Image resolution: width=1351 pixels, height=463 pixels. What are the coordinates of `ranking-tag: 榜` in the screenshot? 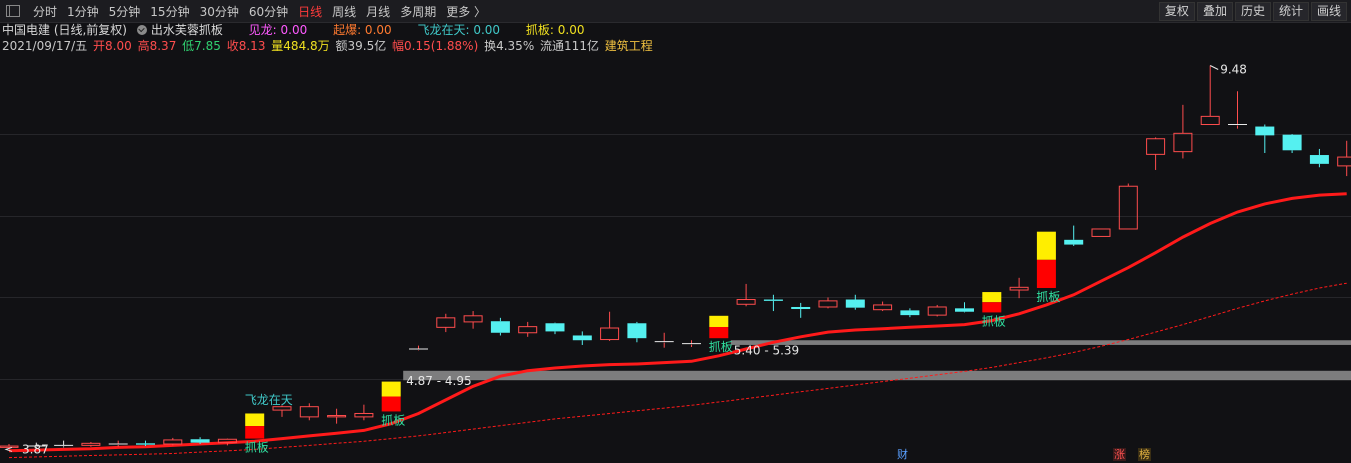 It's located at (1144, 454).